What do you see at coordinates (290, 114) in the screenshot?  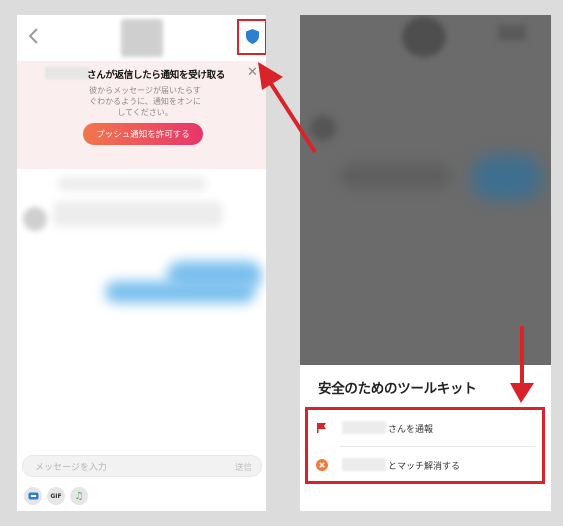 I see `arrow-to-shield` at bounding box center [290, 114].